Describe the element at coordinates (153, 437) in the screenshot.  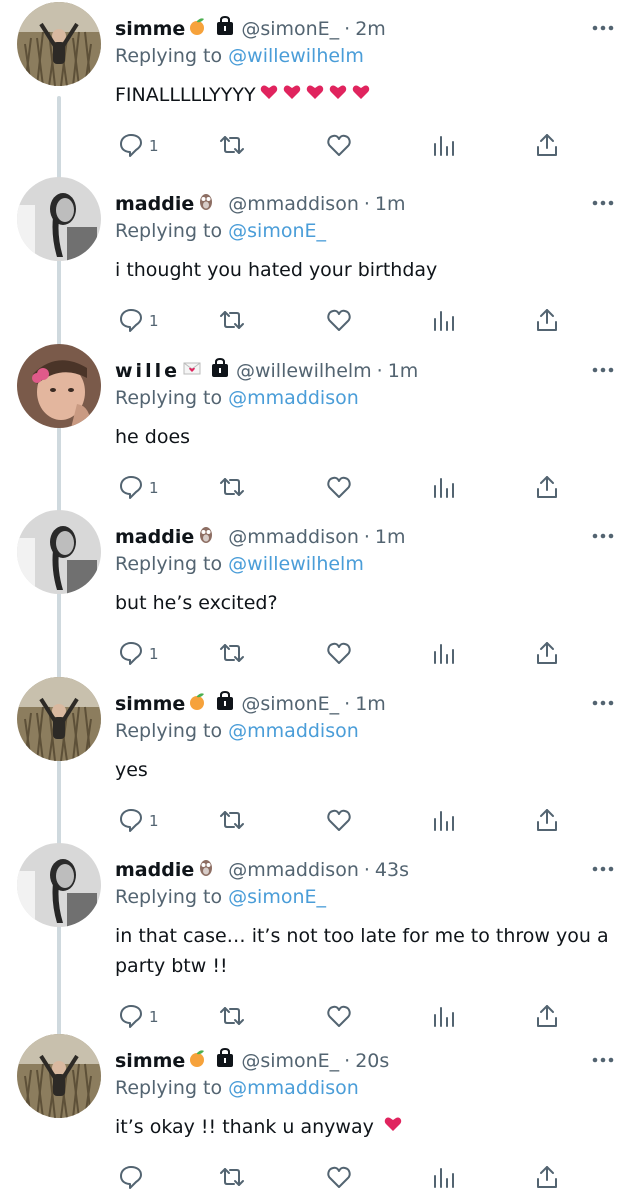
I see `tweet-text-content: he does` at that location.